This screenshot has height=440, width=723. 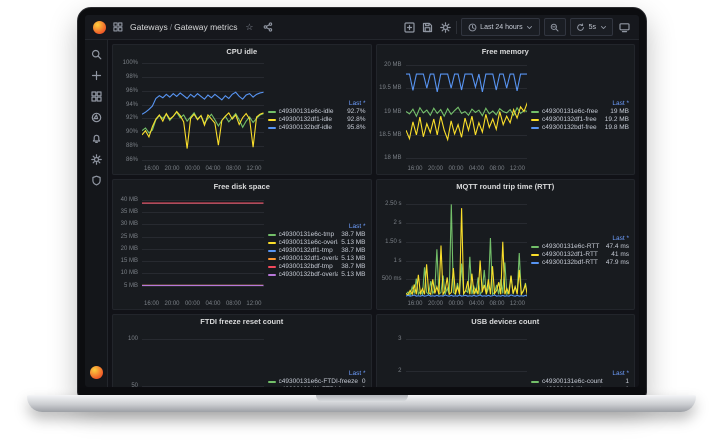 I want to click on legend-series-name: c49300132df1-count, so click(x=582, y=386).